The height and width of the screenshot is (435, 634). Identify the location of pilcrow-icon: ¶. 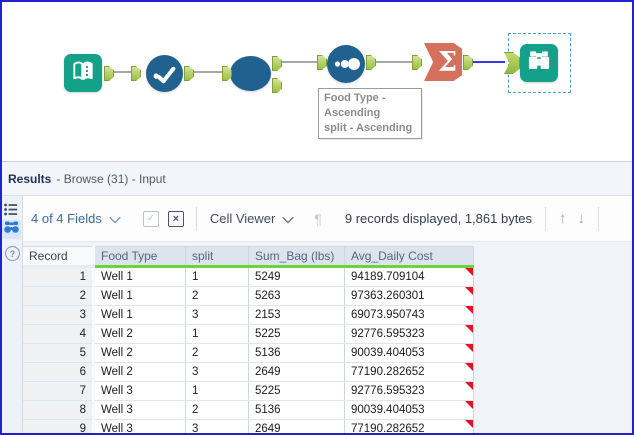
(318, 218).